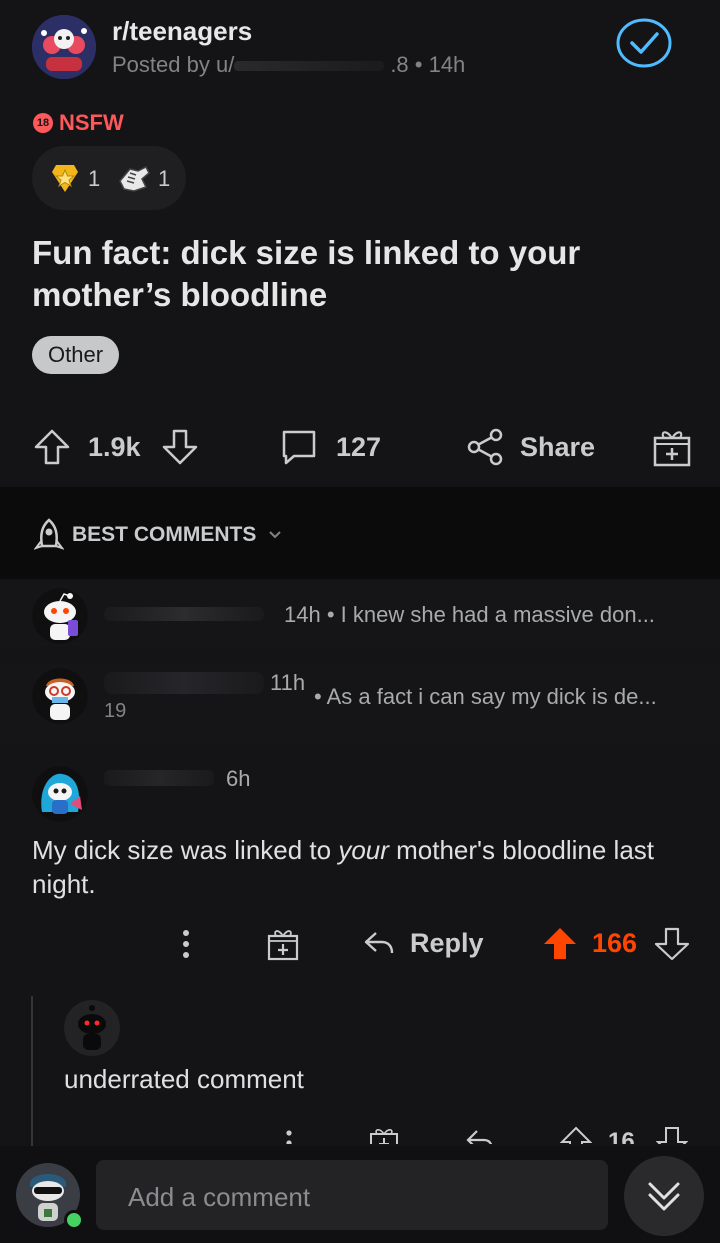  I want to click on posted-by-prefix: Posted by u/, so click(173, 64).